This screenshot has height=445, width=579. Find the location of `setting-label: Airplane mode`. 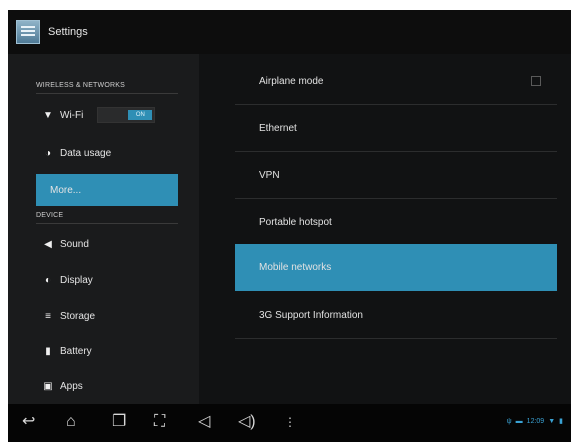

setting-label: Airplane mode is located at coordinates (291, 81).